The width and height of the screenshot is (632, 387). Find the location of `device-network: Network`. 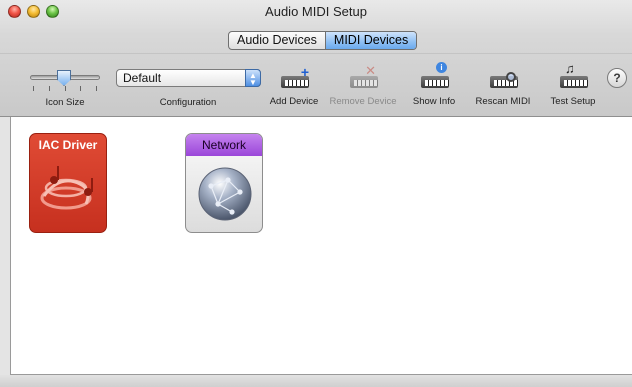

device-network: Network is located at coordinates (224, 183).